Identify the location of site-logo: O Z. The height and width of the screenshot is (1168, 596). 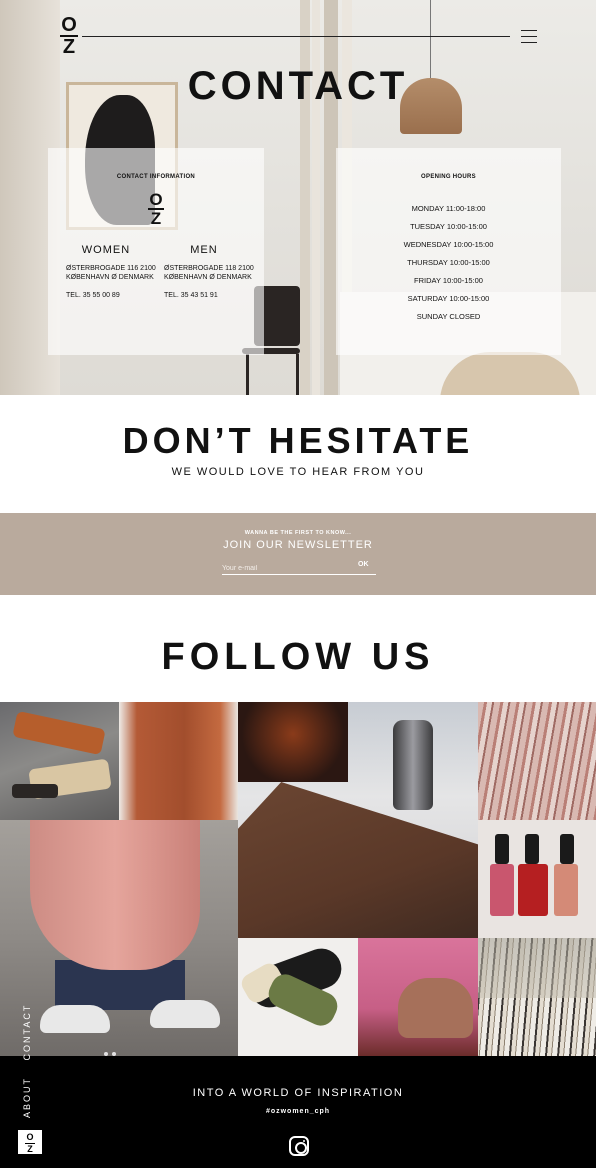
(69, 36).